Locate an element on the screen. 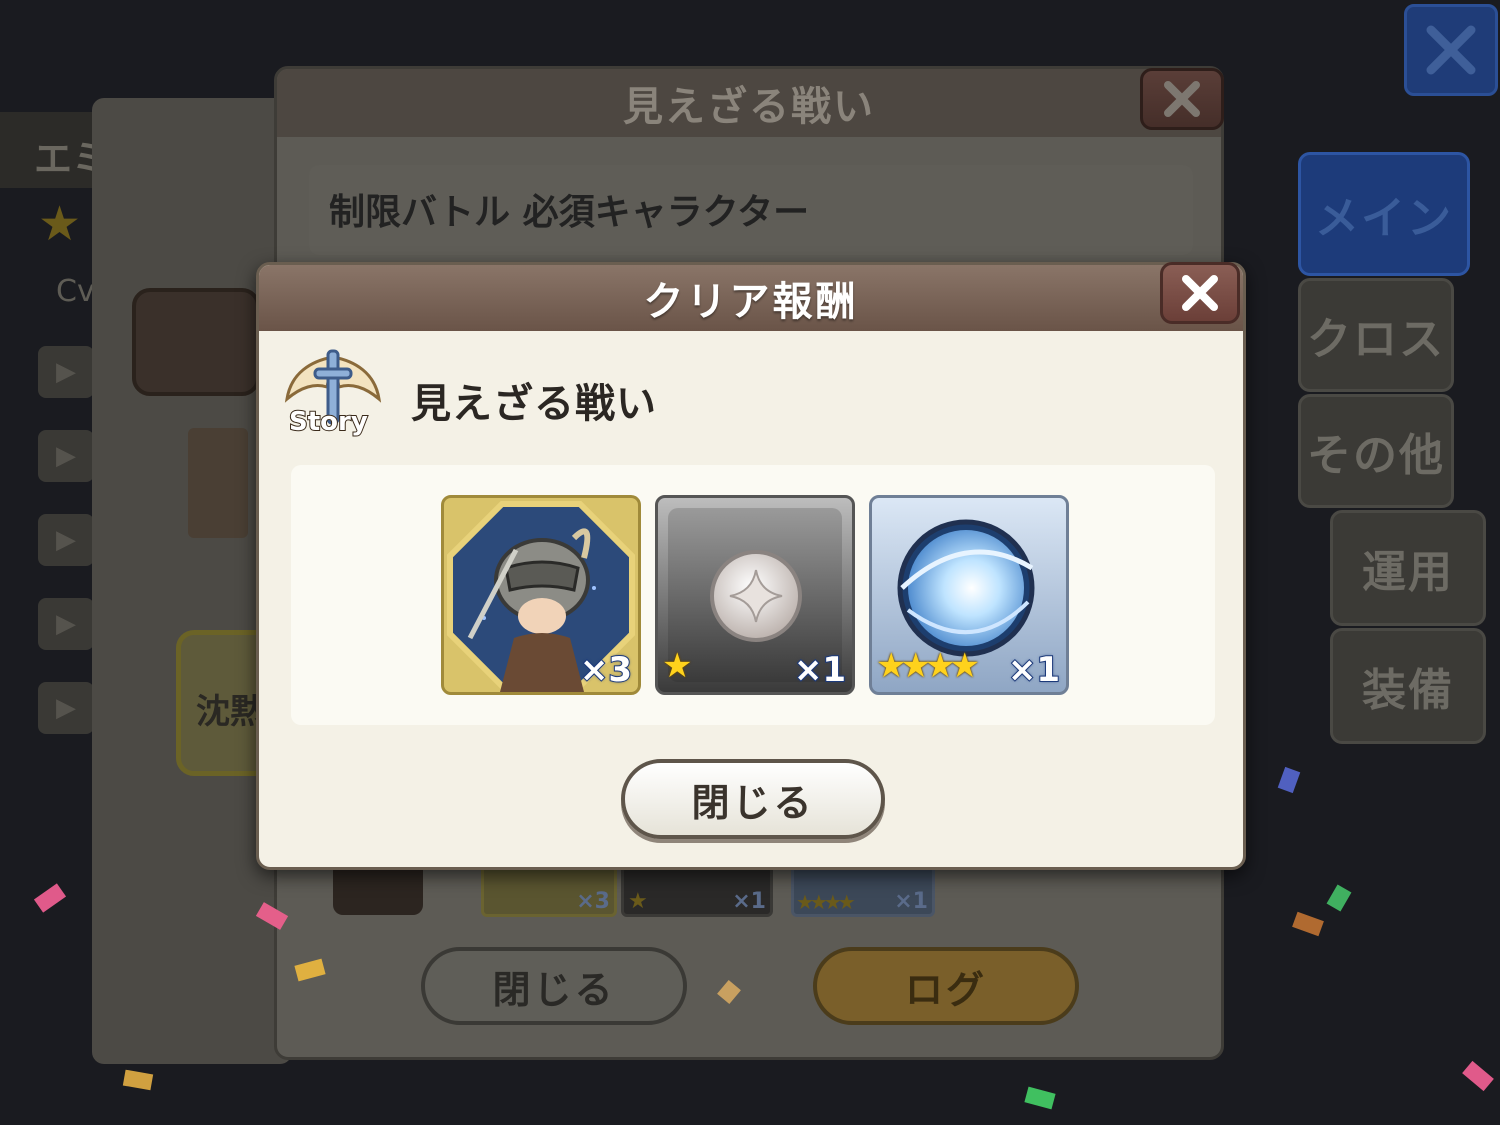 The image size is (1500, 1125). reward-item: ★ ×1 is located at coordinates (755, 595).